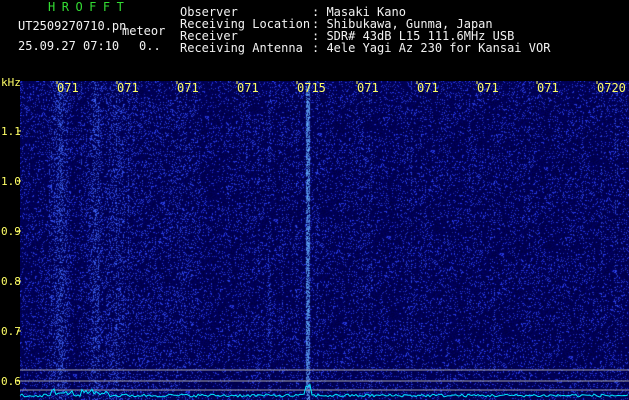 The image size is (629, 400). What do you see at coordinates (11, 256) in the screenshot?
I see `y-axis-ticks: 1.1 1.0 0.9 0.8 0.7 0.6` at bounding box center [11, 256].